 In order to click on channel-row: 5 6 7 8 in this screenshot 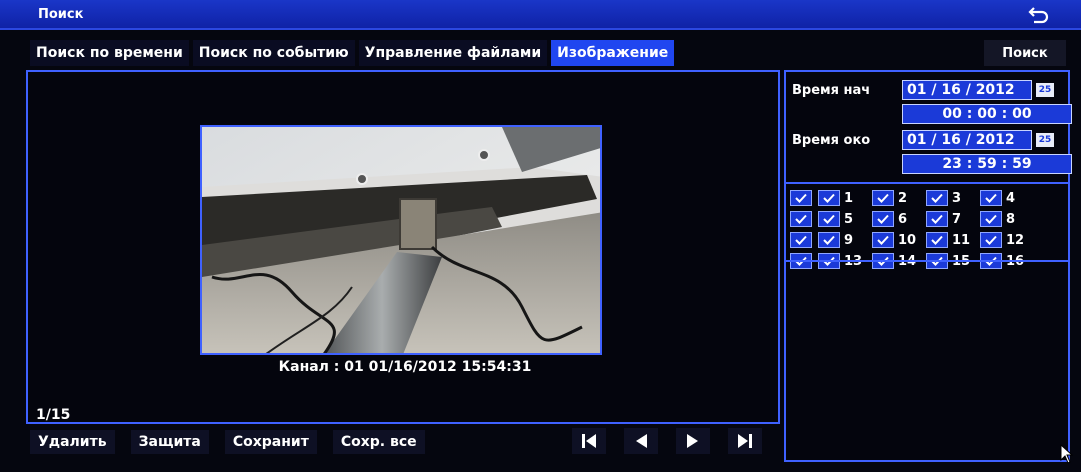, I will do `click(929, 219)`.